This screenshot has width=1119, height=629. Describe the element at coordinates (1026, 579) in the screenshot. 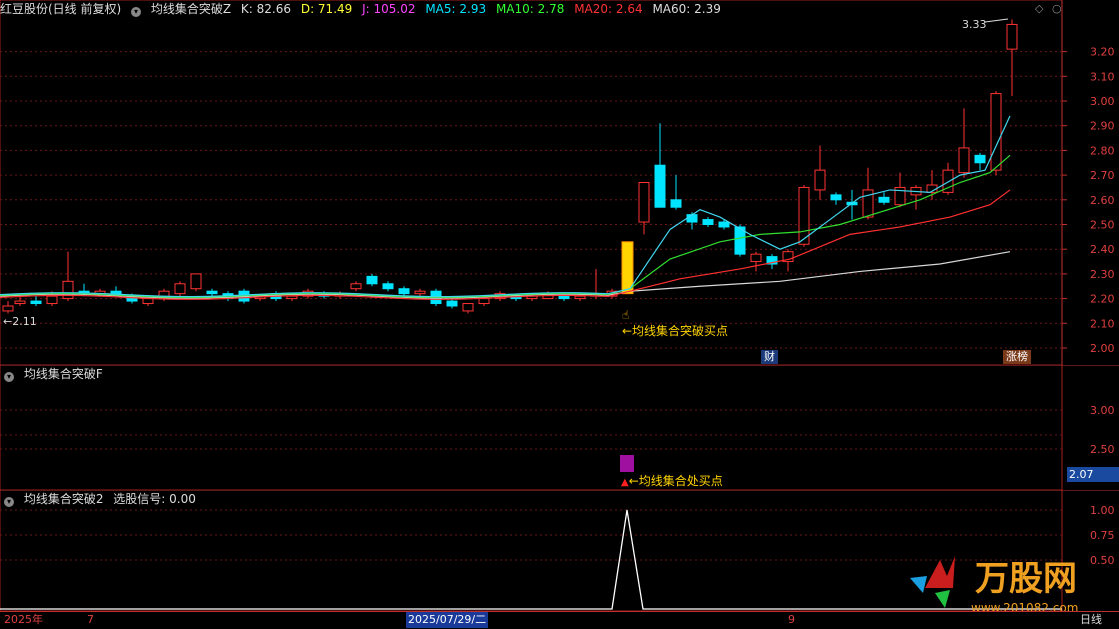

I see `brand-text: 万股网` at that location.